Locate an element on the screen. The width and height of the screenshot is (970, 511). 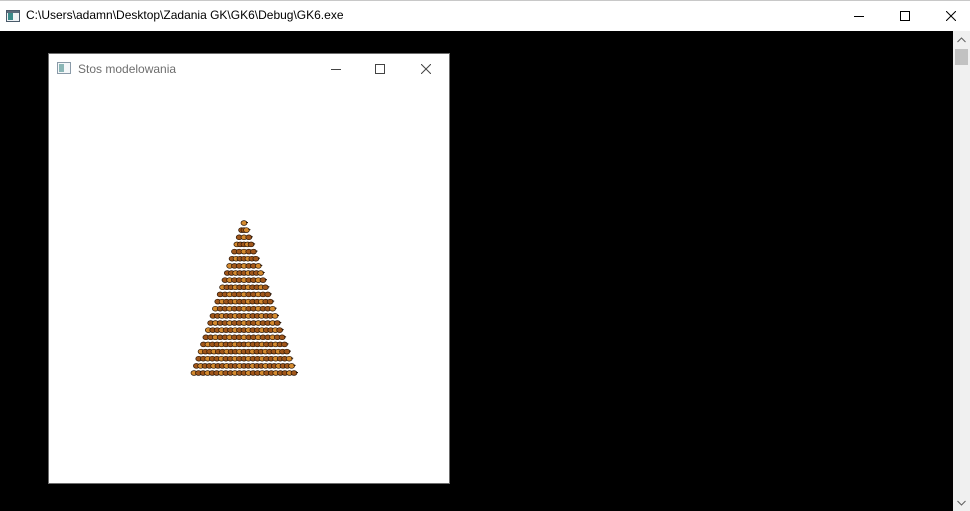
gl-maximize-button is located at coordinates (380, 68).